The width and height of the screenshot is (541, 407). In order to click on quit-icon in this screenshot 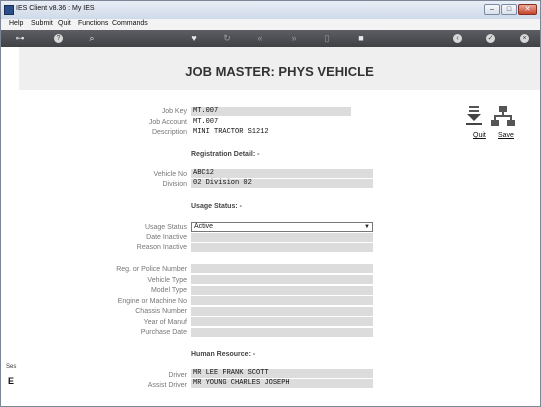, I will do `click(475, 116)`.